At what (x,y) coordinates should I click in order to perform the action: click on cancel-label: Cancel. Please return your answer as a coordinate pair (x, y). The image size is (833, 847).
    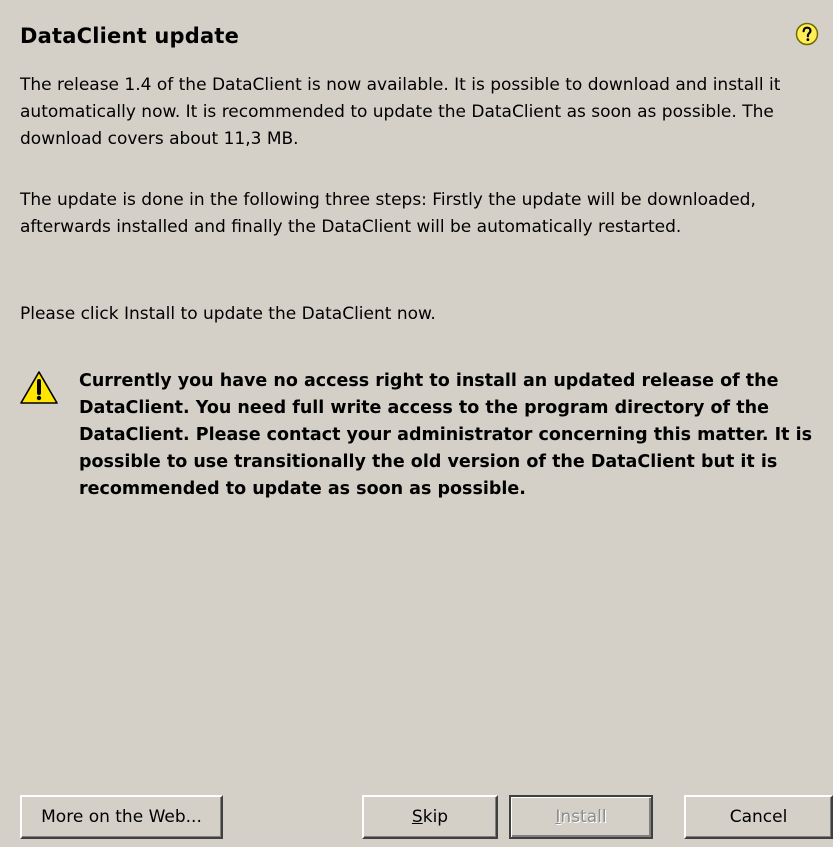
    Looking at the image, I should click on (758, 817).